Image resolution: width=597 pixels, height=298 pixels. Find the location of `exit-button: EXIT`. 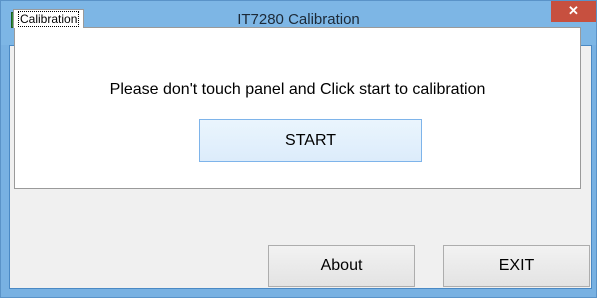

exit-button: EXIT is located at coordinates (516, 266).